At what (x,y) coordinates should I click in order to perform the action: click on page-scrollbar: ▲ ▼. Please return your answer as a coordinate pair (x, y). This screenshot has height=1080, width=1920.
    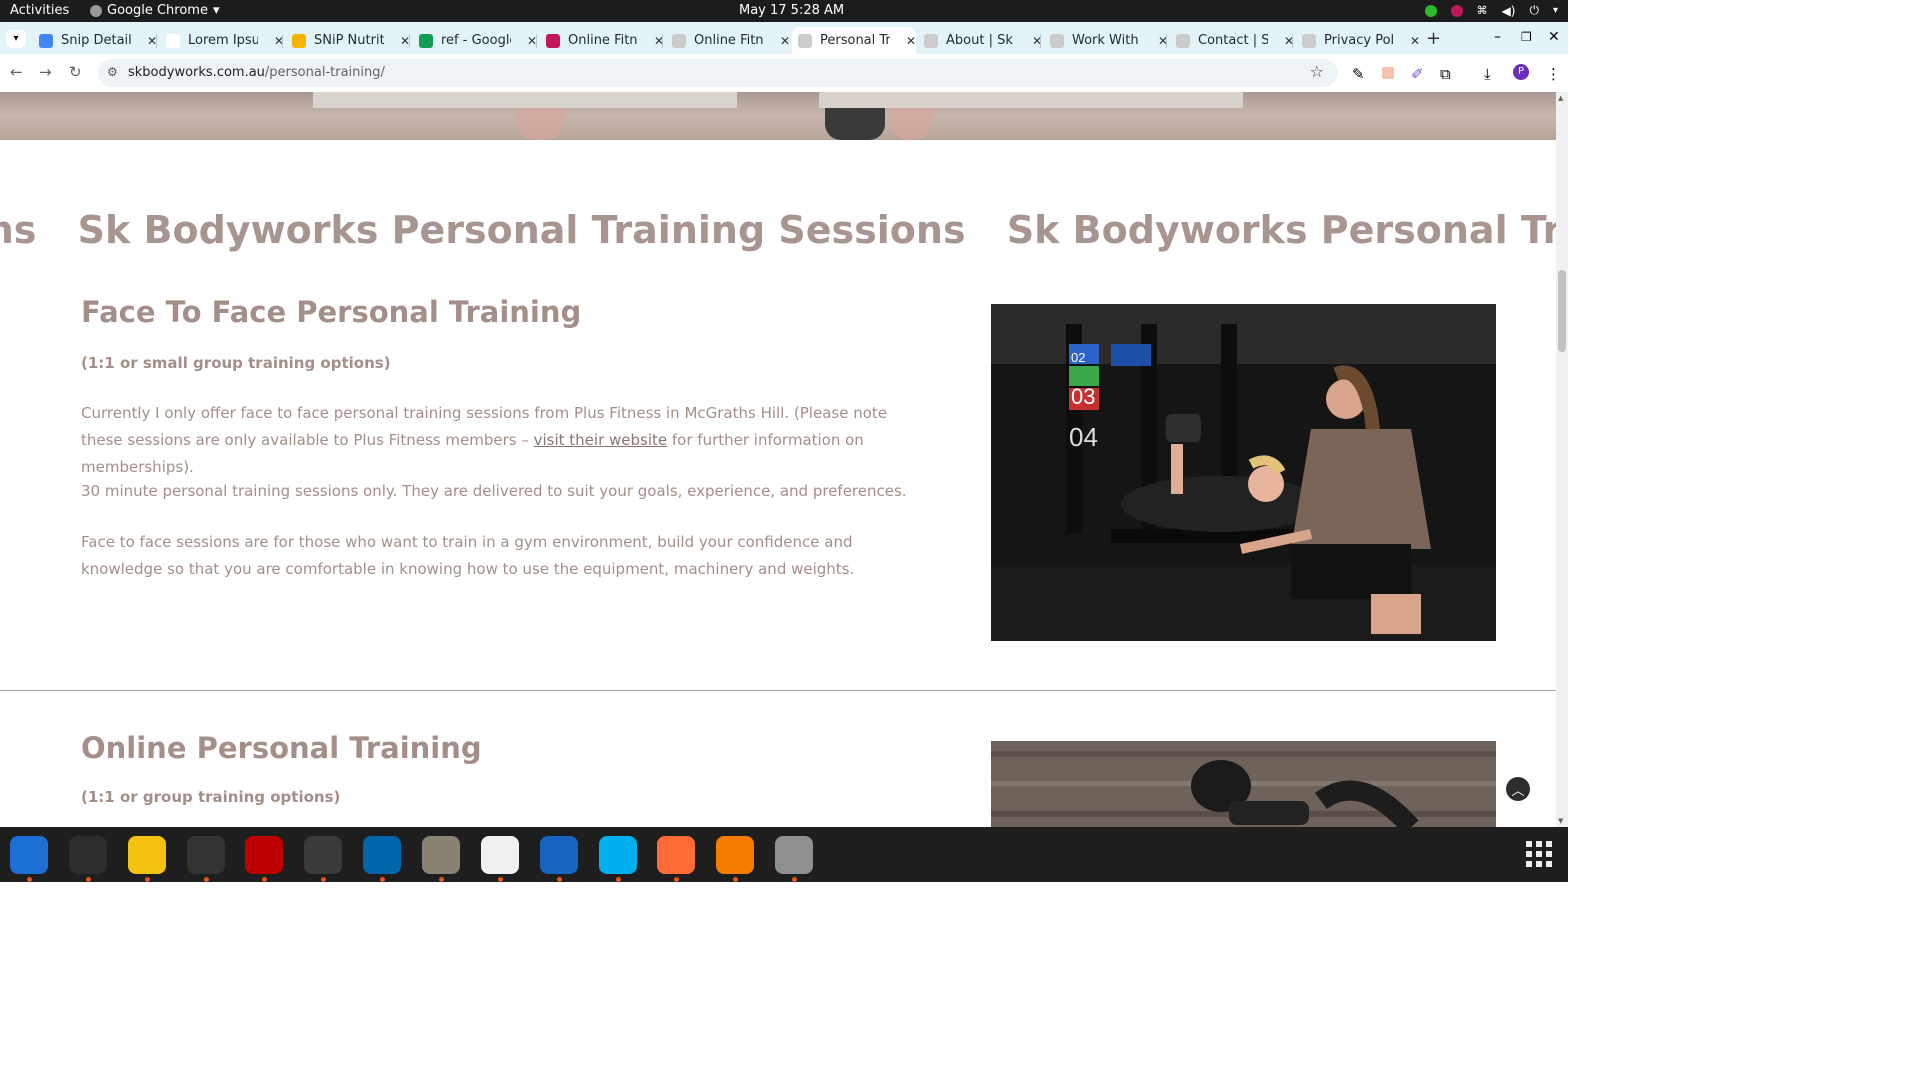
    Looking at the image, I should click on (1562, 459).